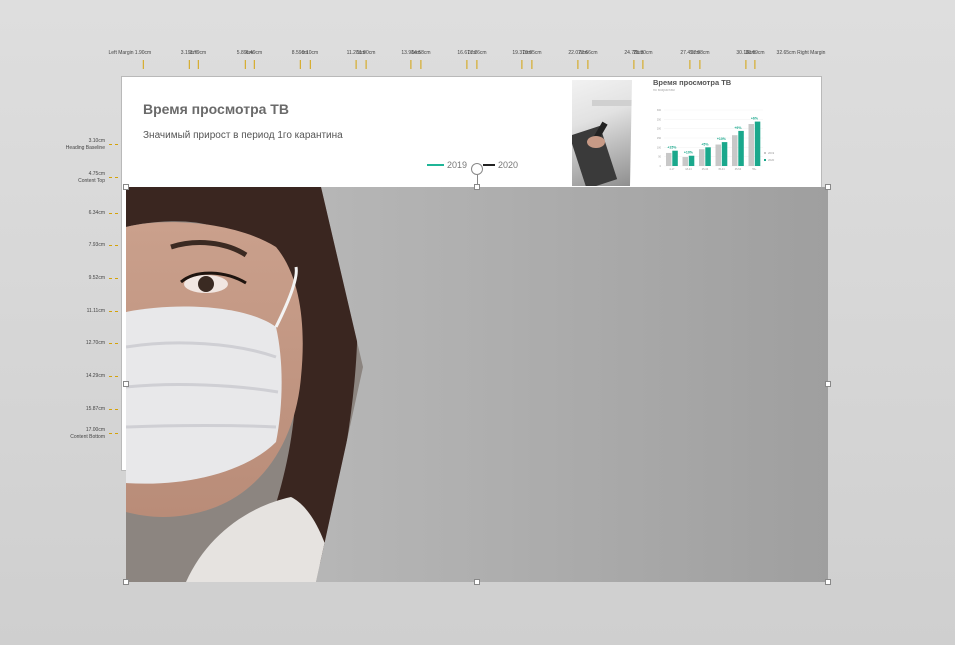 Image resolution: width=955 pixels, height=645 pixels. Describe the element at coordinates (95, 375) in the screenshot. I see `ruler-guide-label: 14.29cm` at that location.